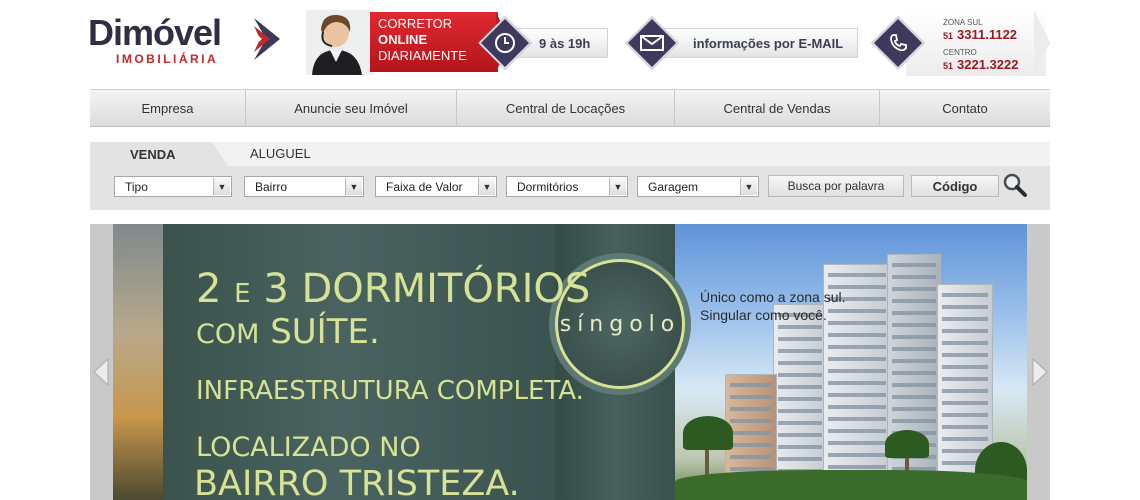  Describe the element at coordinates (948, 66) in the screenshot. I see `centro-prefix: 51` at that location.